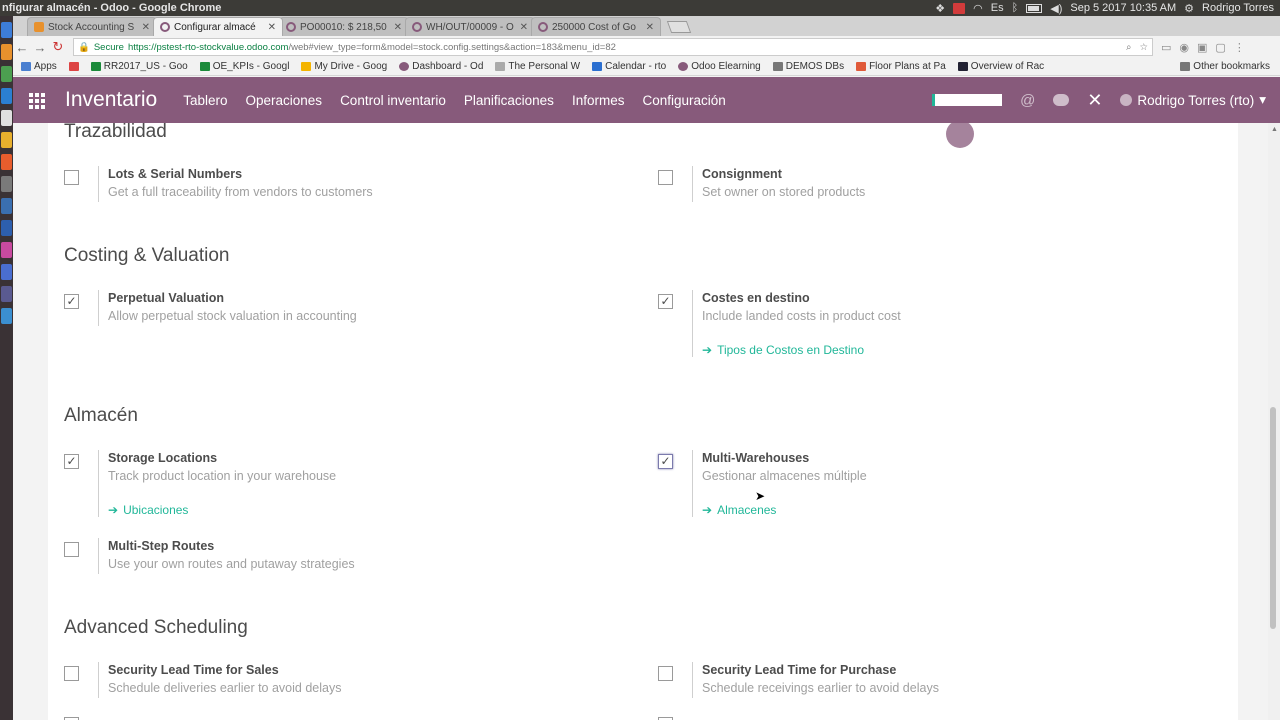 The image size is (1280, 720). Describe the element at coordinates (205, 100) in the screenshot. I see `menu-tablero: Tablero` at that location.